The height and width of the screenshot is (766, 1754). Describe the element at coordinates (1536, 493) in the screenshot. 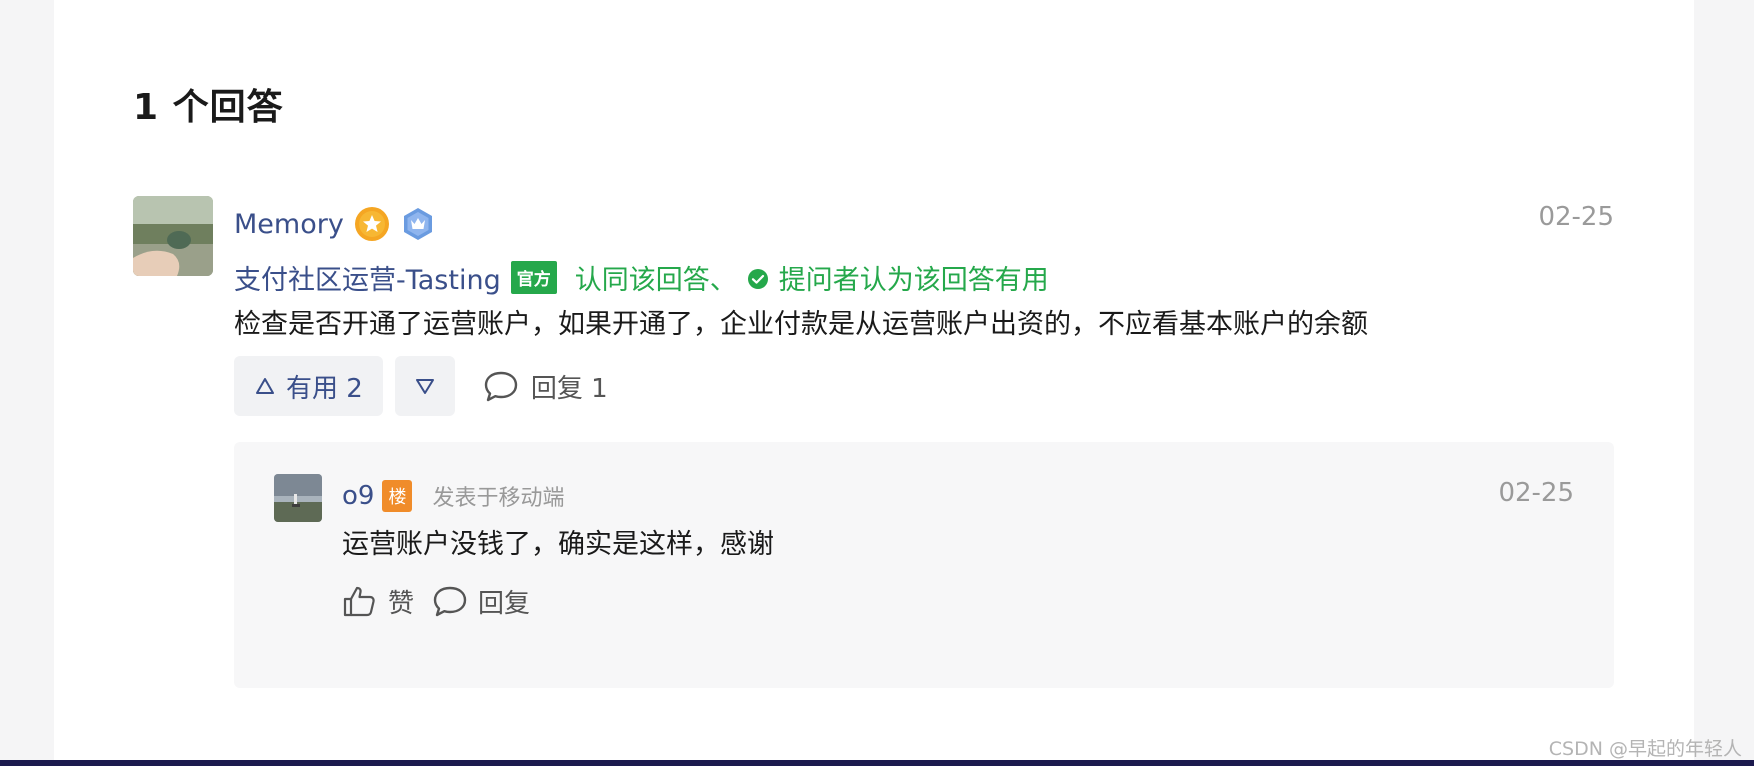

I see `reply-date: 02-25` at that location.